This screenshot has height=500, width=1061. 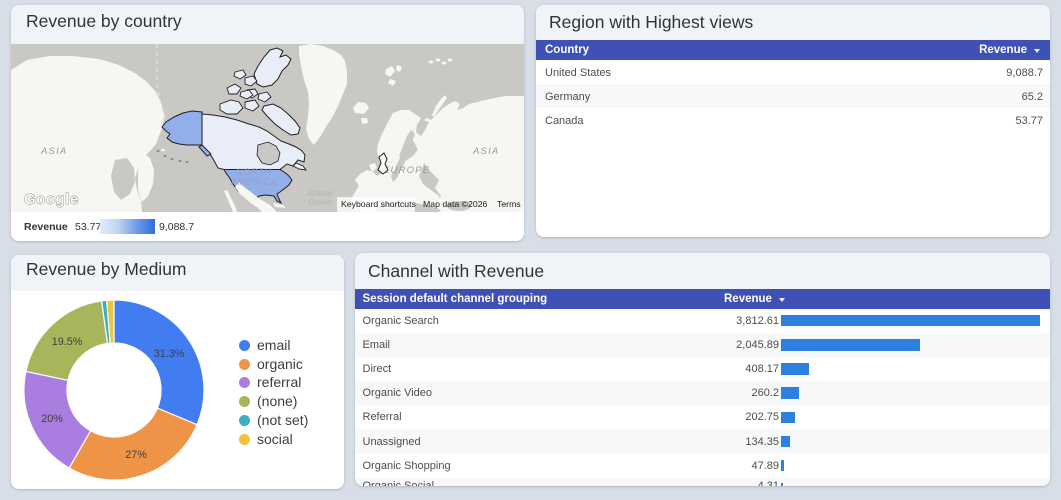 I want to click on svg-text: AMERICA, so click(x=254, y=182).